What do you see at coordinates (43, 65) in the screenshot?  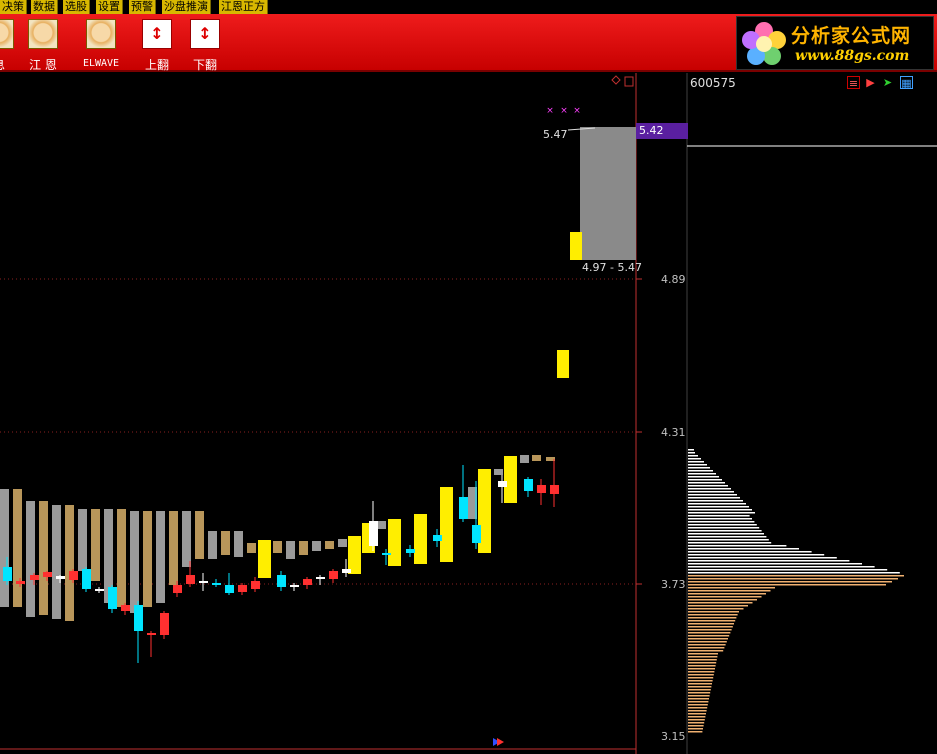 I see `toolbar-label: 江 恩` at bounding box center [43, 65].